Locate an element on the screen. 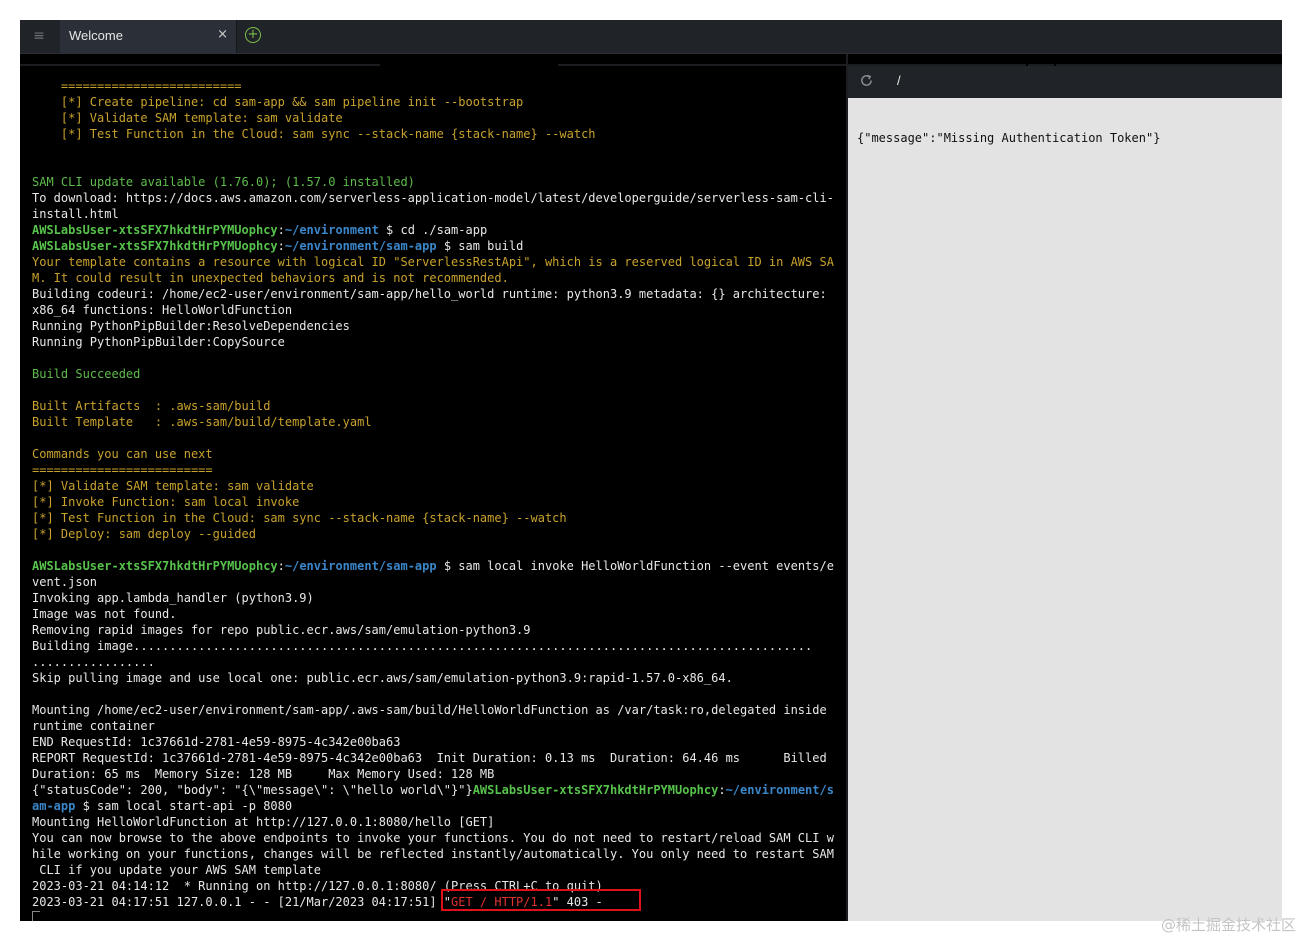 The image size is (1302, 941). terminal-line: am-app $ sam local start-api -p 8080 is located at coordinates (434, 806).